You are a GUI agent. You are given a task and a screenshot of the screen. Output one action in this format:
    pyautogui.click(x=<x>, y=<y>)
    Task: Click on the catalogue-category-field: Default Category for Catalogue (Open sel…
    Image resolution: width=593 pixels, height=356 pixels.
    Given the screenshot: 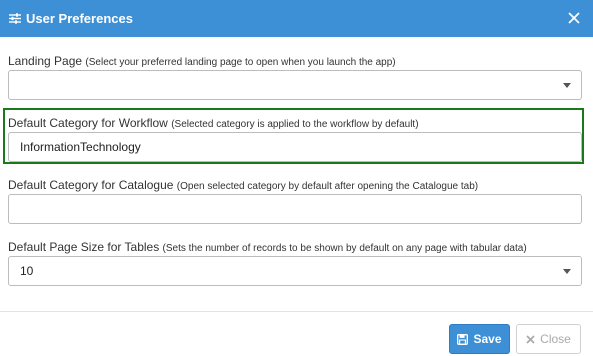 What is the action you would take?
    pyautogui.click(x=295, y=201)
    